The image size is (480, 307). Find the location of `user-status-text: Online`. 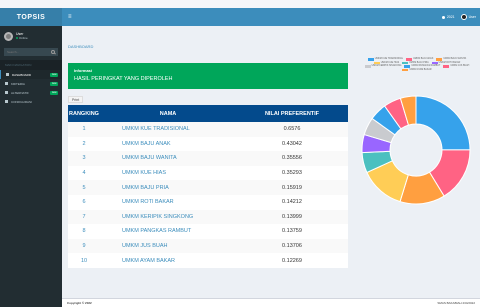

user-status-text: Online is located at coordinates (23, 38).